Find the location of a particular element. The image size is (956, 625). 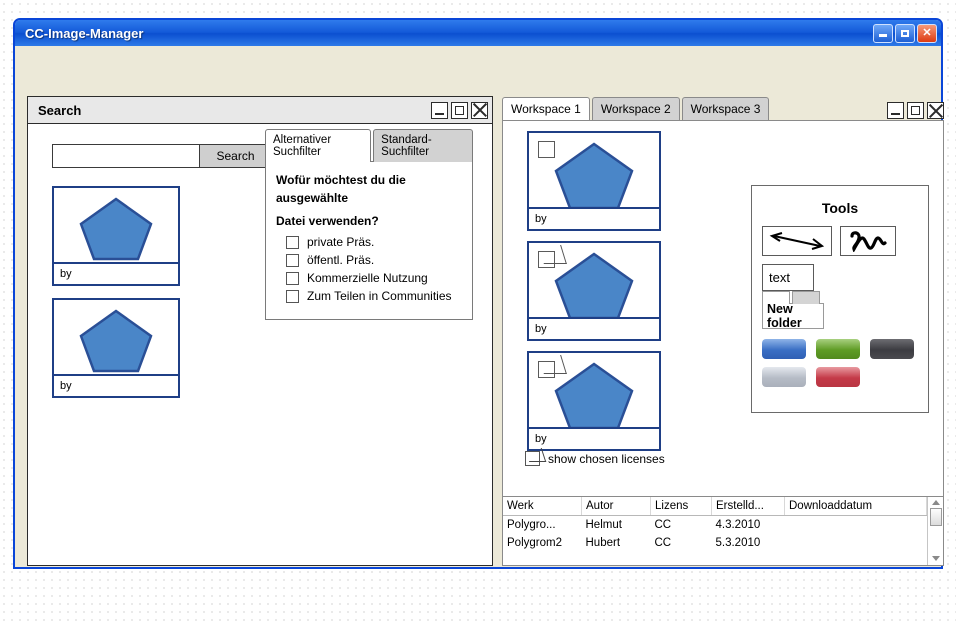

search-maximize-icon is located at coordinates (459, 110).